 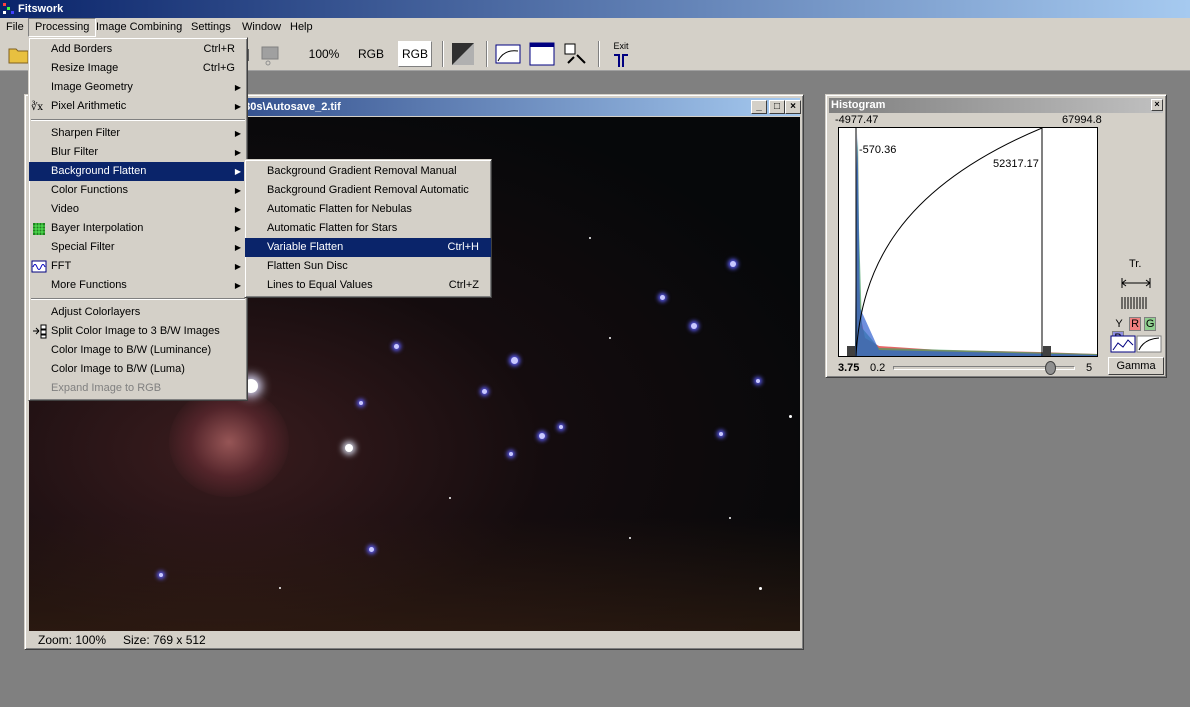 What do you see at coordinates (320, 285) in the screenshot?
I see `menu-item-label: Lines to Equal Values` at bounding box center [320, 285].